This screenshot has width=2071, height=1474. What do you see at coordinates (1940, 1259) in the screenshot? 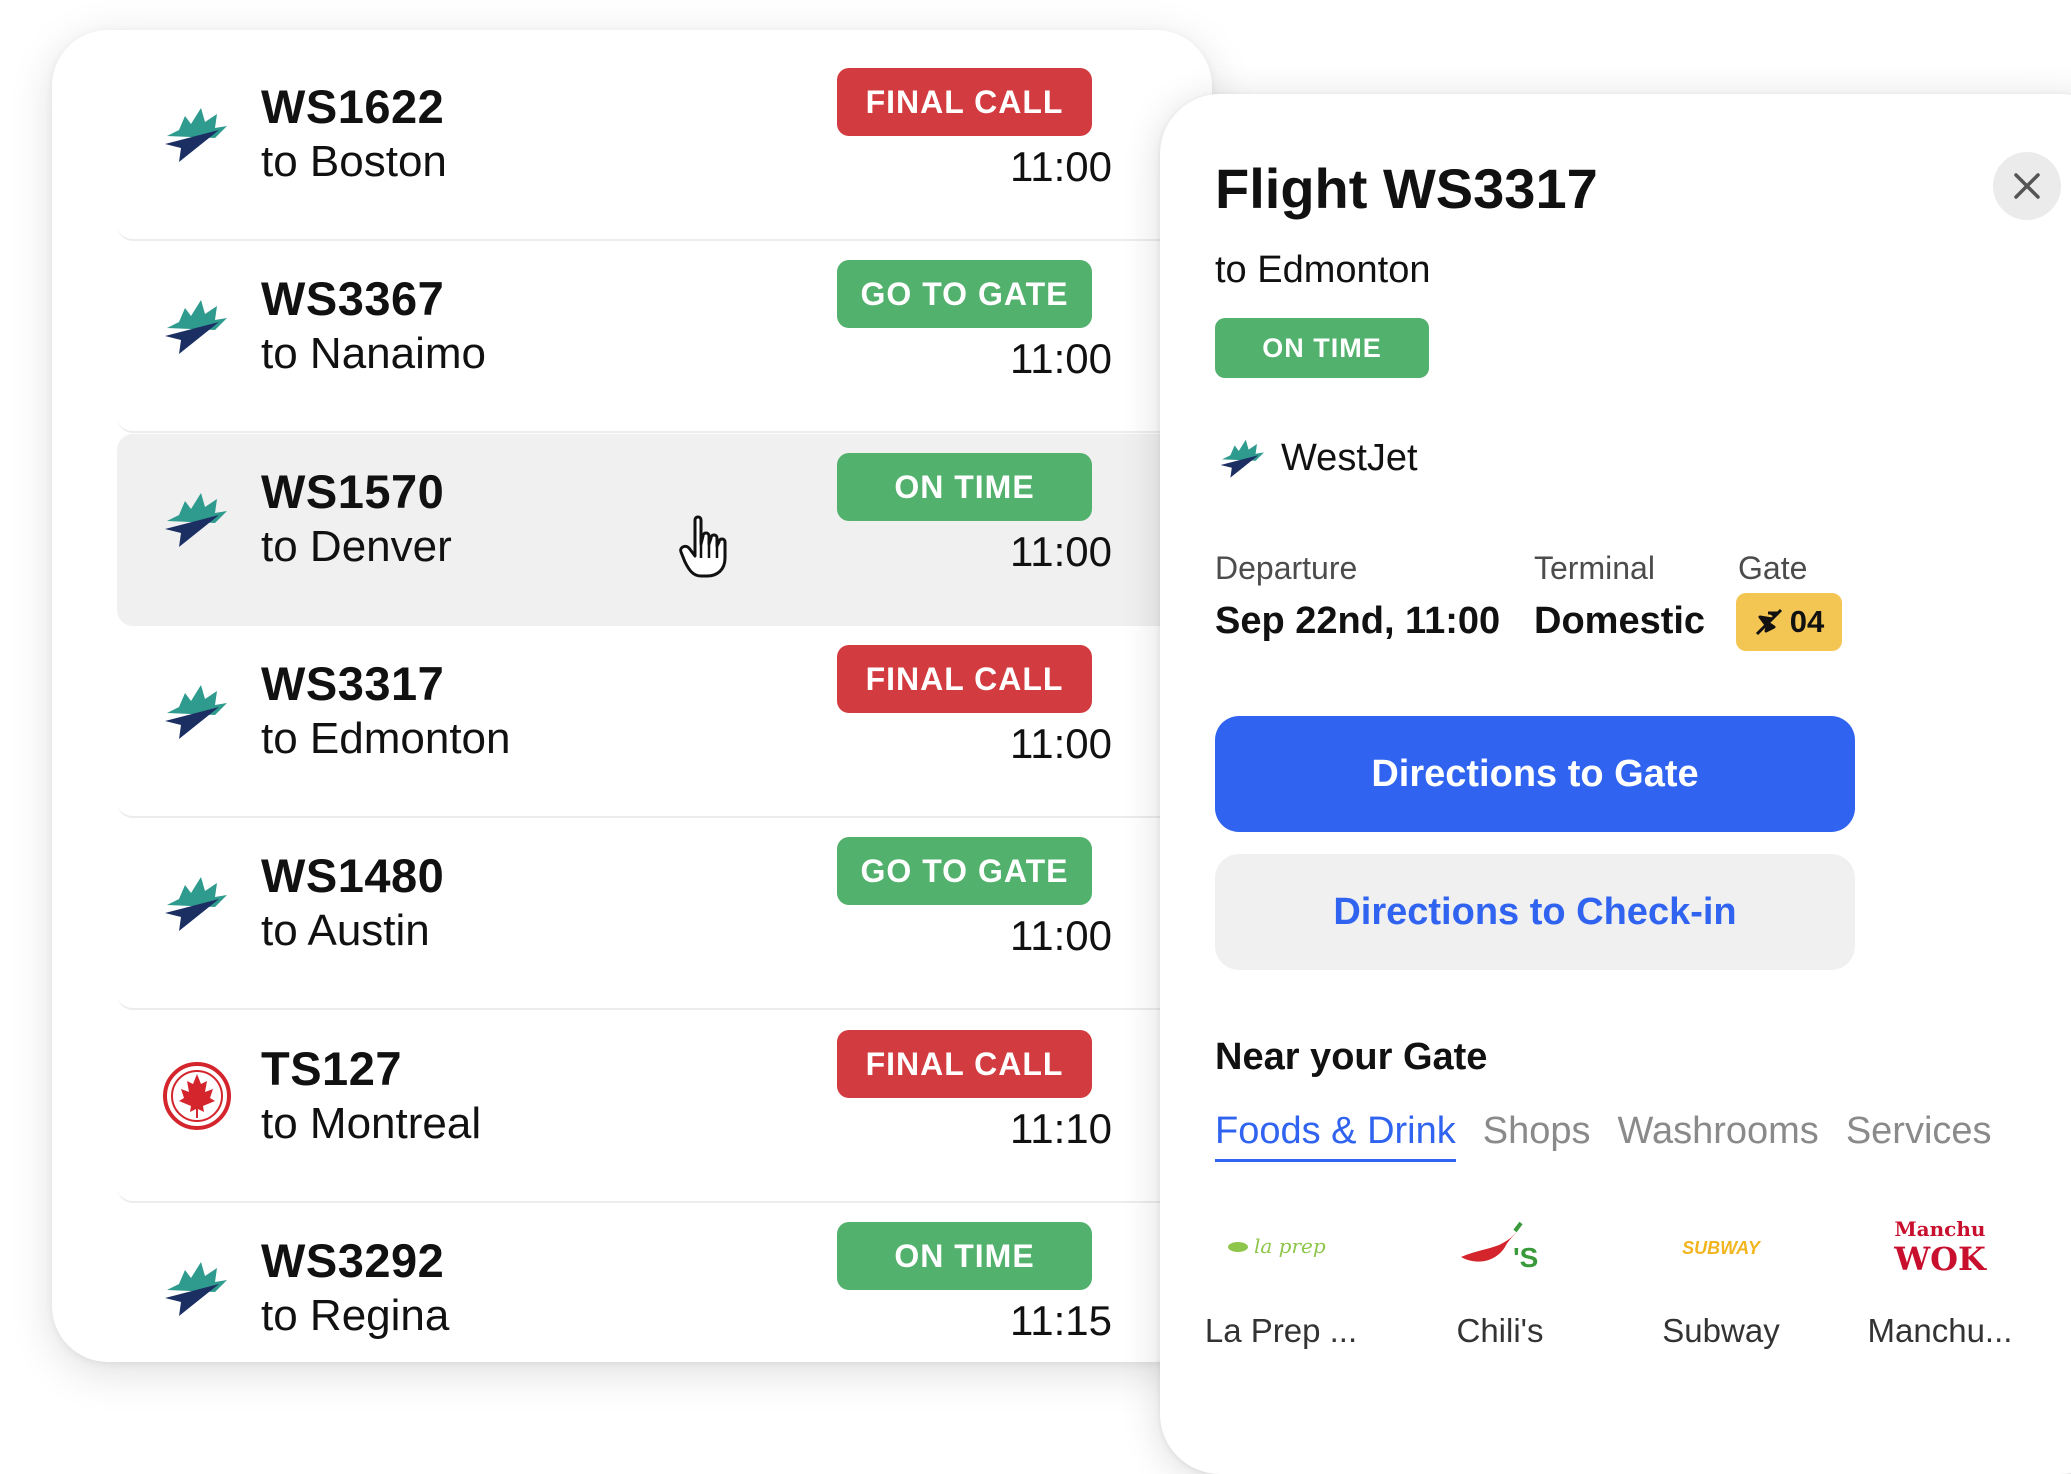
I see `svg-text: WOK` at bounding box center [1940, 1259].